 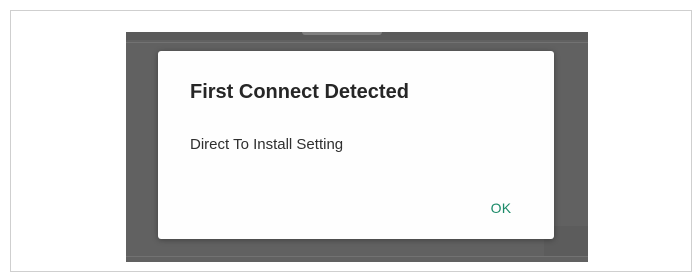 I want to click on ok-button: OK, so click(x=501, y=208).